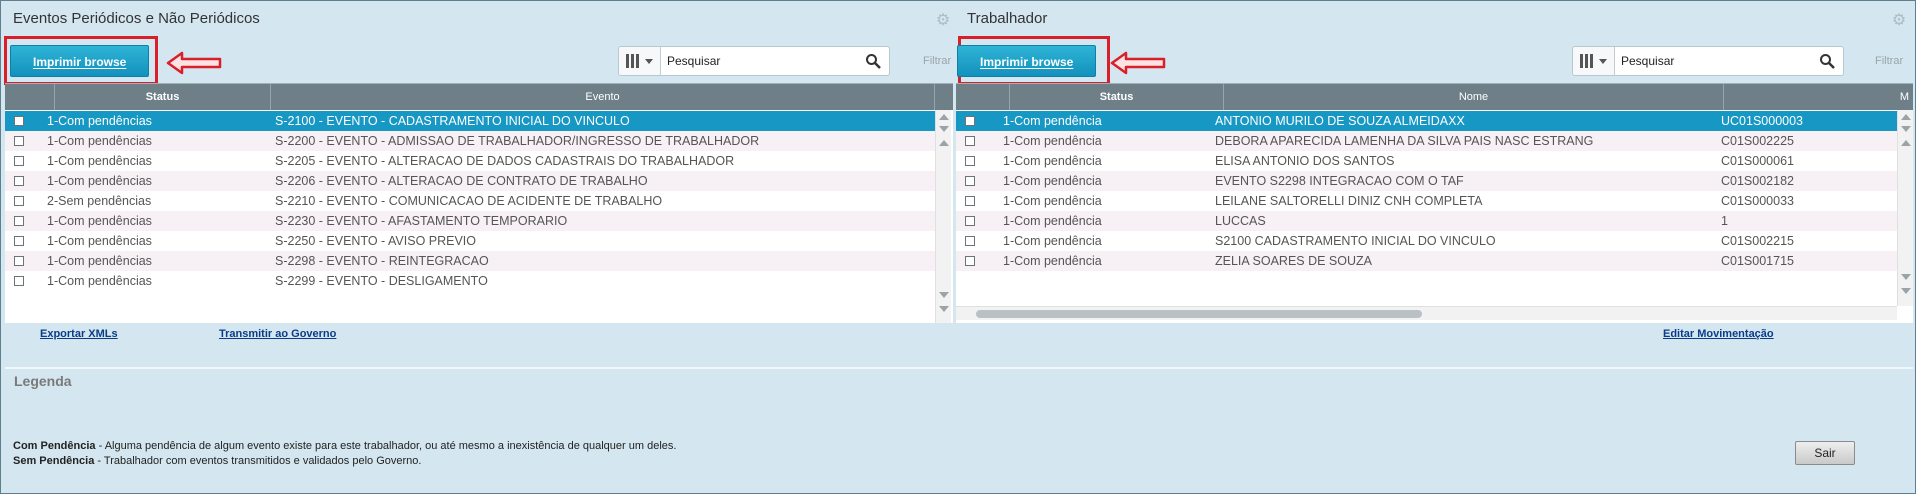 This screenshot has width=1916, height=494. Describe the element at coordinates (30, 97) in the screenshot. I see `checkbox-column-header` at that location.